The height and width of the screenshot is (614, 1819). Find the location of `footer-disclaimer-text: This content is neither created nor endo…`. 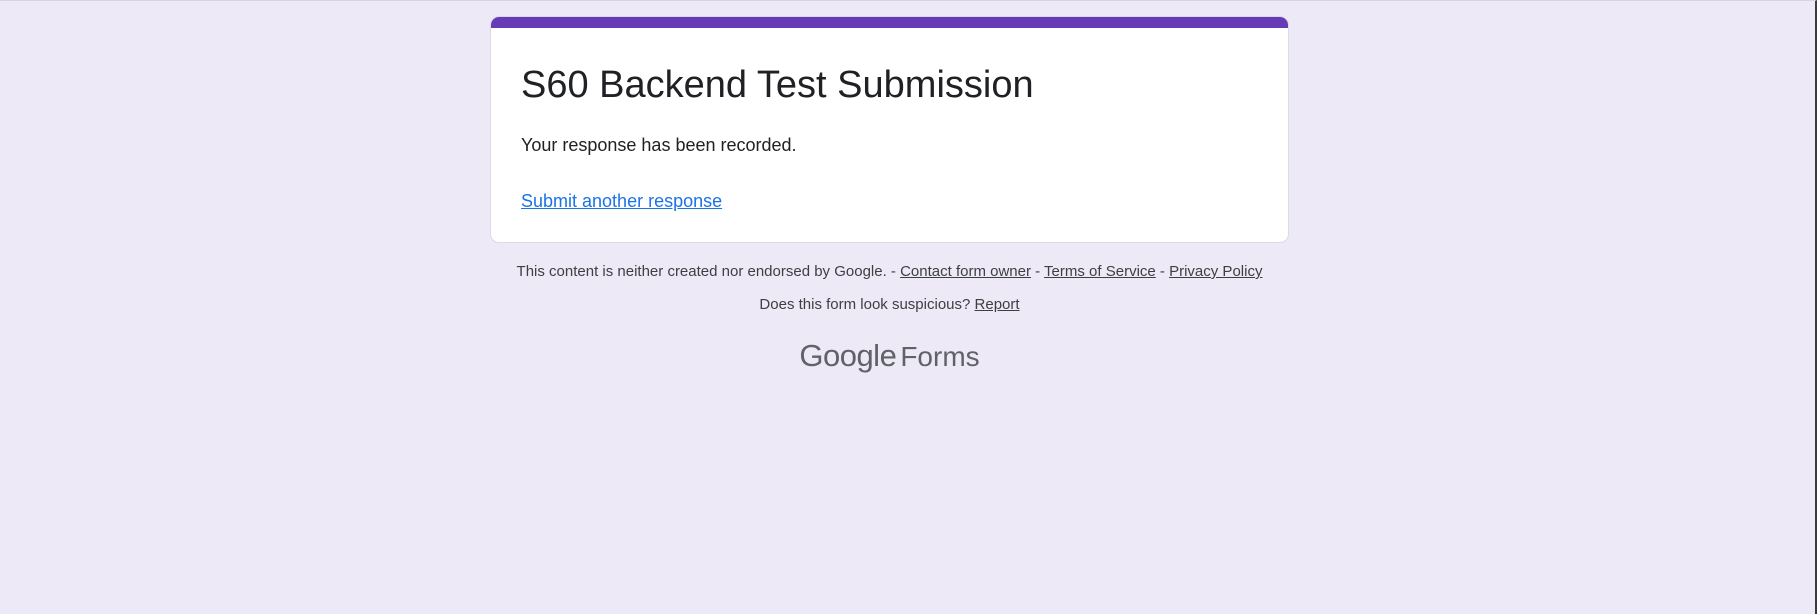

footer-disclaimer-text: This content is neither created nor endo… is located at coordinates (701, 271).